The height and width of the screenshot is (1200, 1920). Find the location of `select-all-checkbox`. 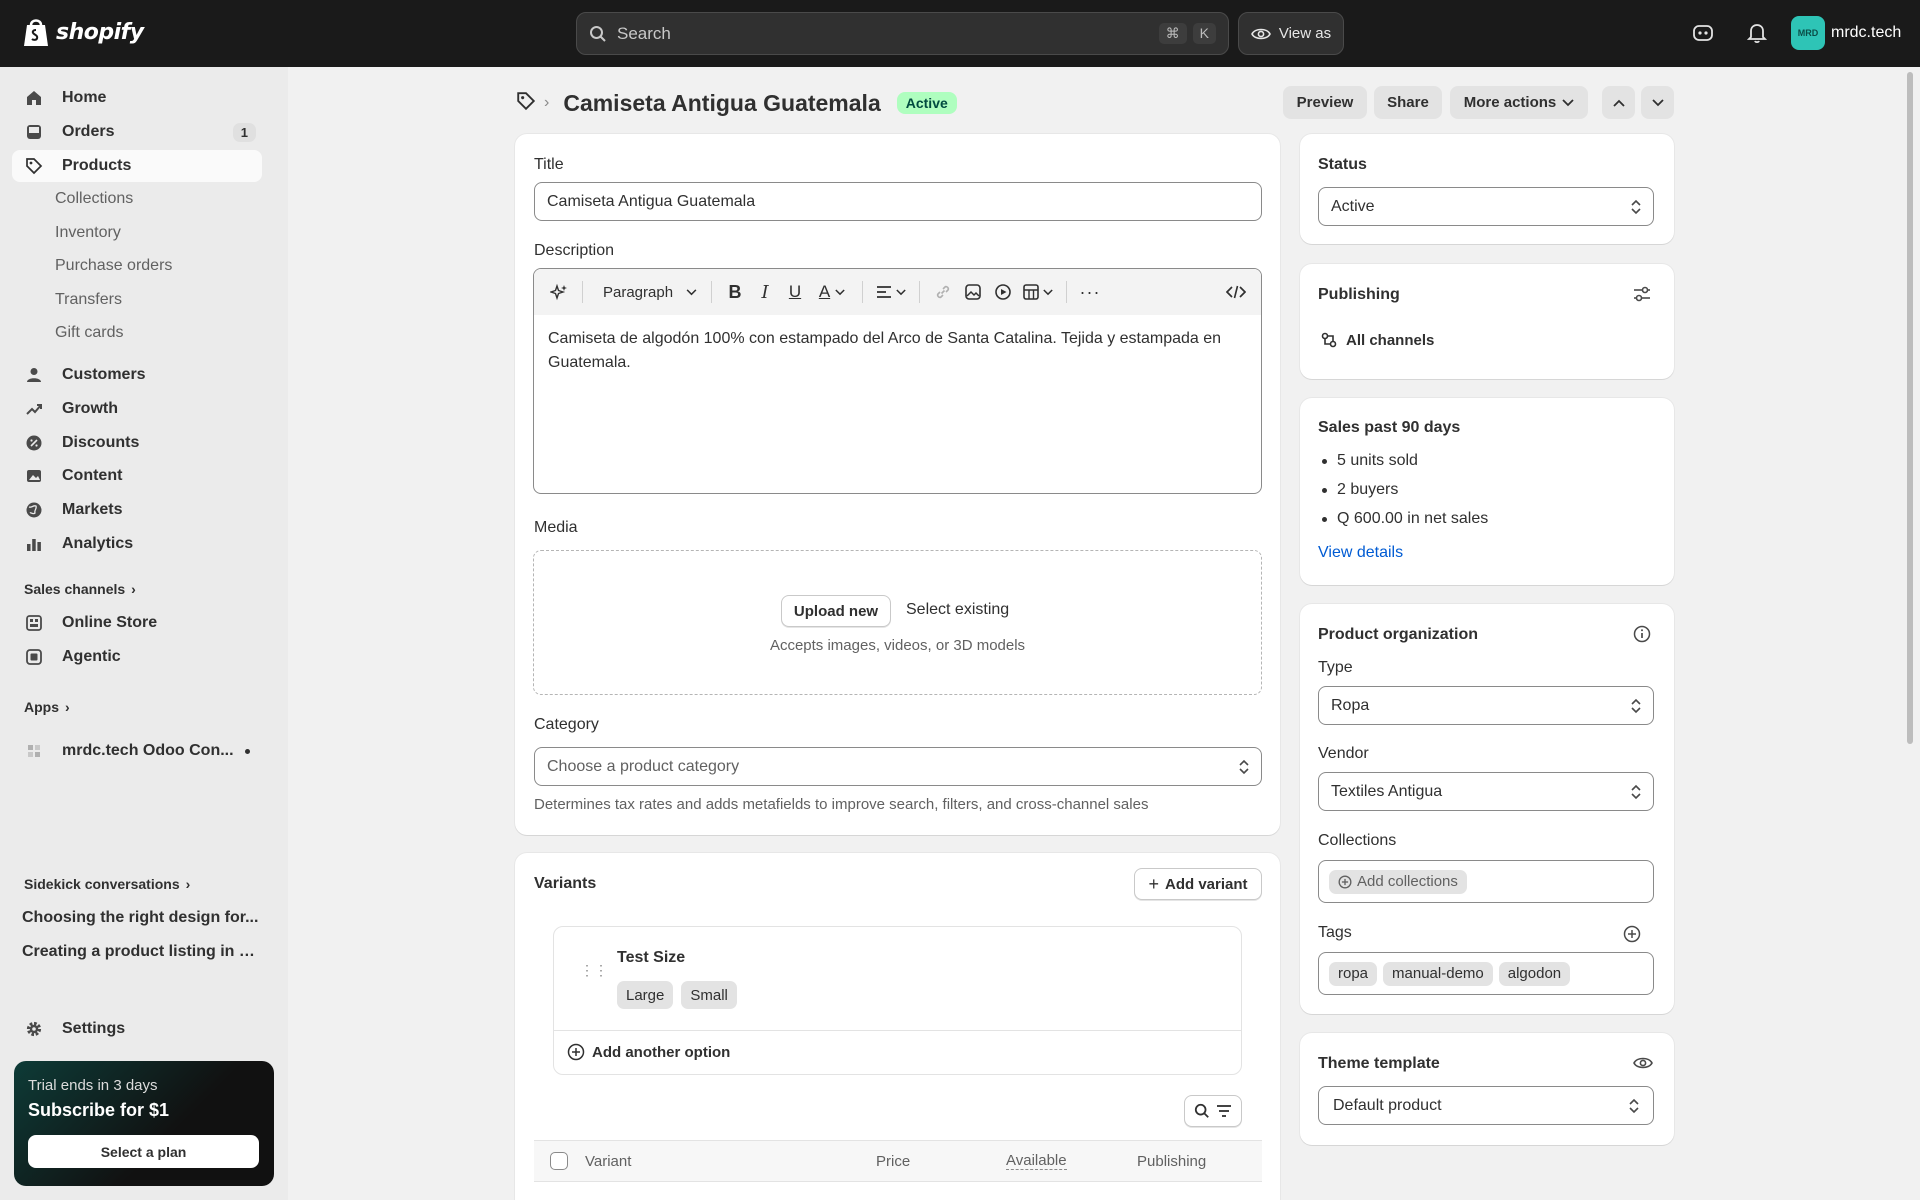

select-all-checkbox is located at coordinates (559, 1161).